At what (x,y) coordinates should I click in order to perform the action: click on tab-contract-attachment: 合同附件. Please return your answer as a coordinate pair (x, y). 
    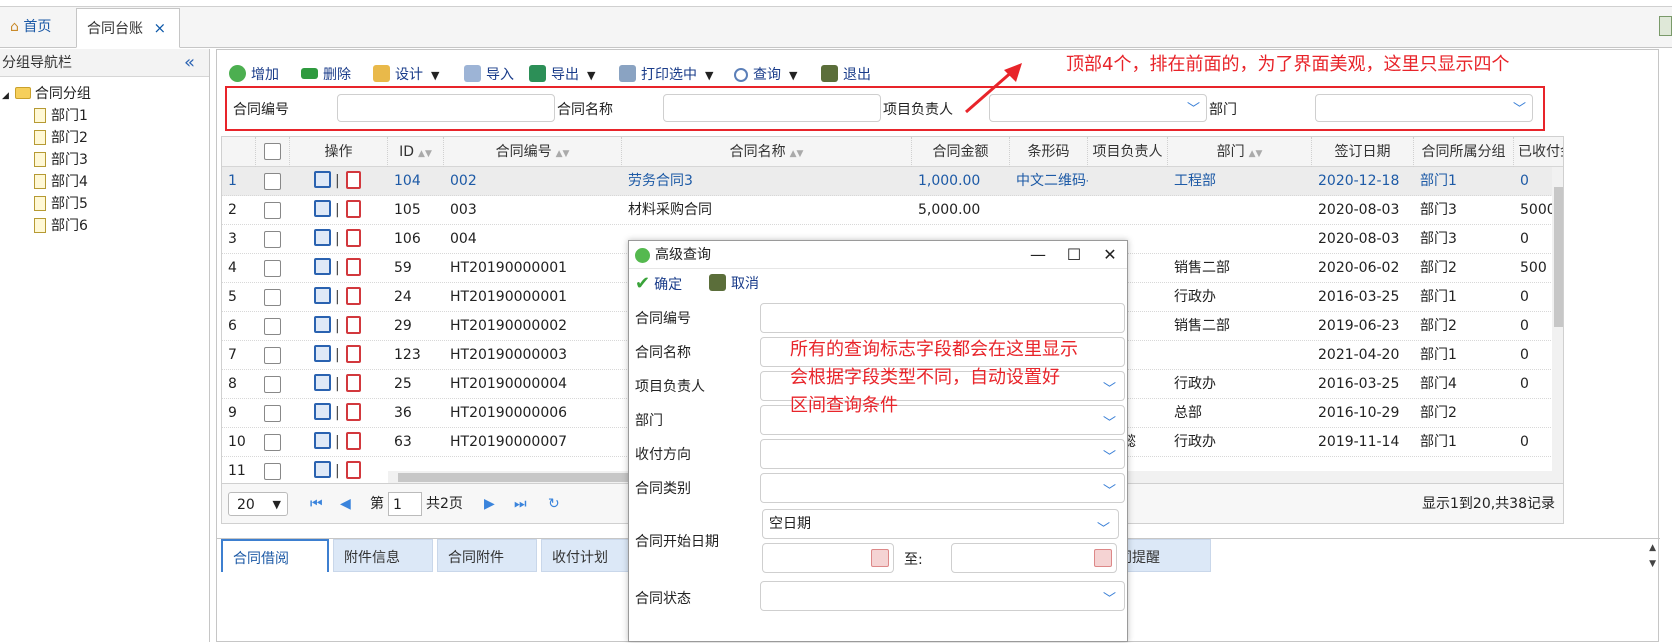
    Looking at the image, I should click on (487, 555).